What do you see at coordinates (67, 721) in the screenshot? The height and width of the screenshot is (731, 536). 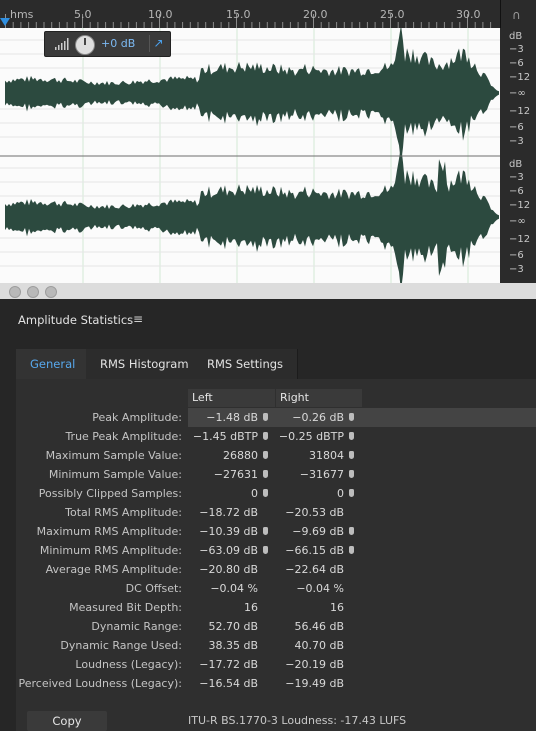 I see `copy-button: Copy` at bounding box center [67, 721].